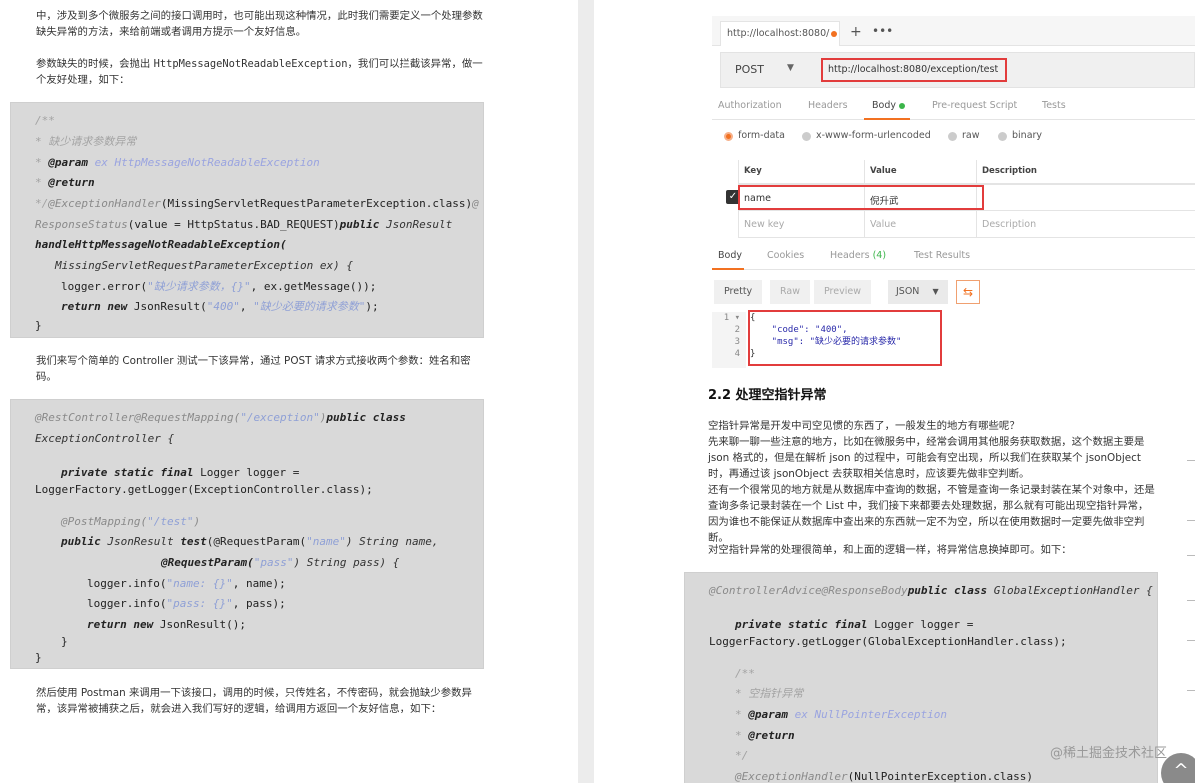 This screenshot has width=1195, height=783. I want to click on label-raw: raw, so click(971, 135).